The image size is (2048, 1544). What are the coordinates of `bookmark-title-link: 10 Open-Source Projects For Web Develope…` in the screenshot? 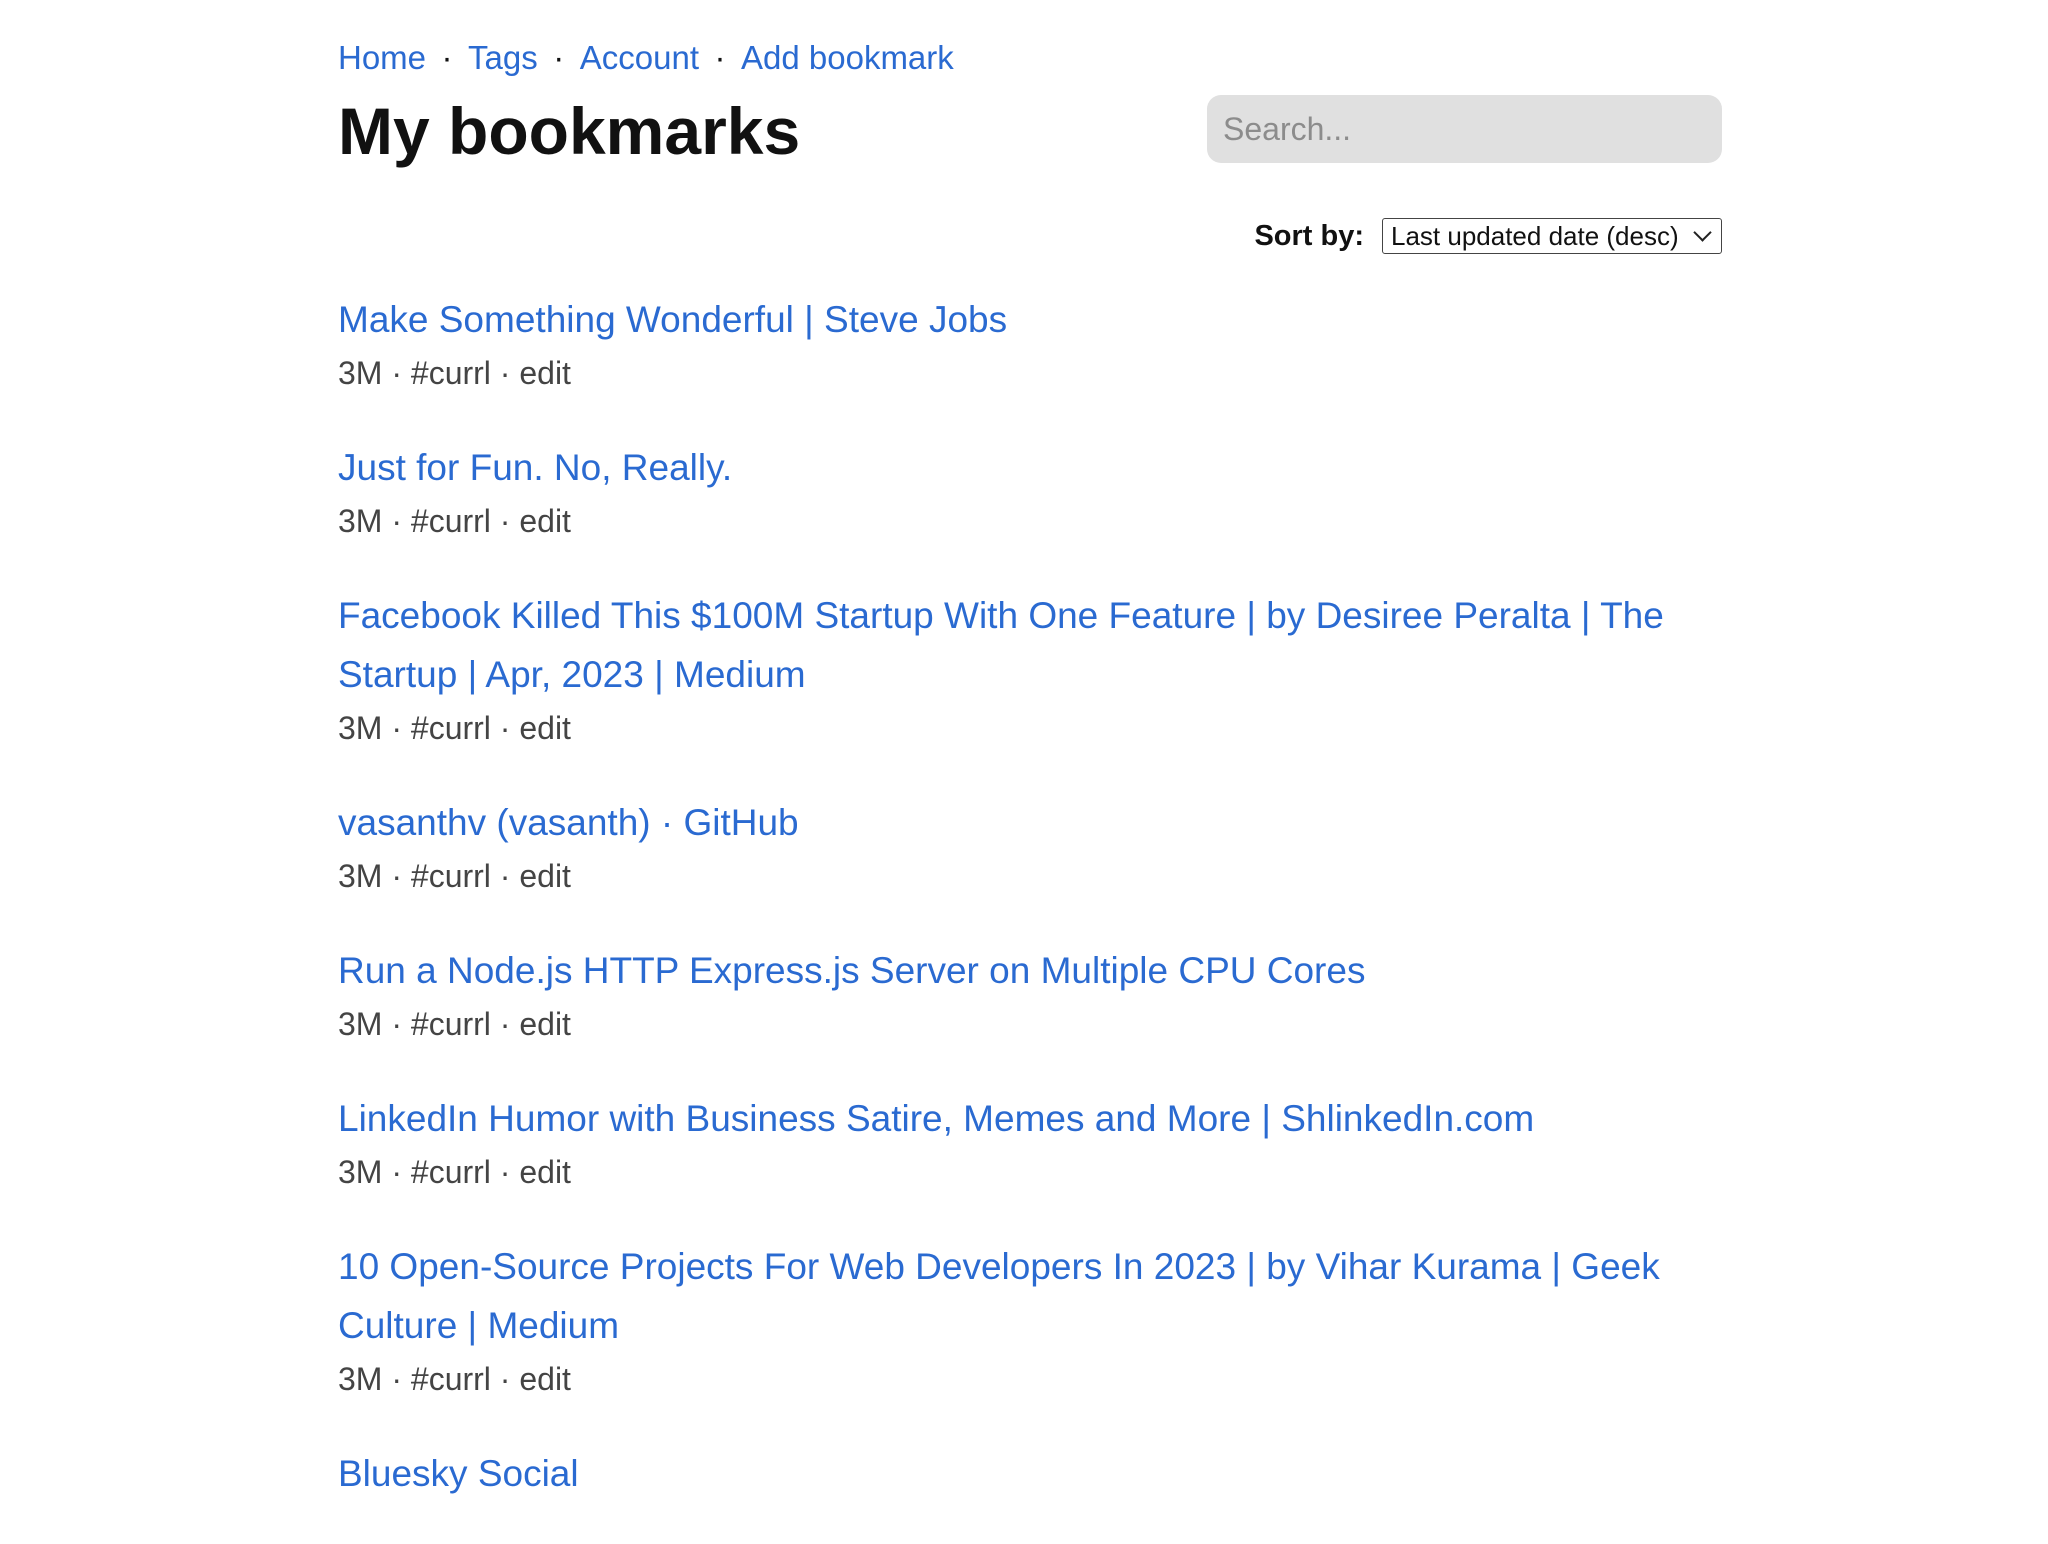 It's located at (1030, 1296).